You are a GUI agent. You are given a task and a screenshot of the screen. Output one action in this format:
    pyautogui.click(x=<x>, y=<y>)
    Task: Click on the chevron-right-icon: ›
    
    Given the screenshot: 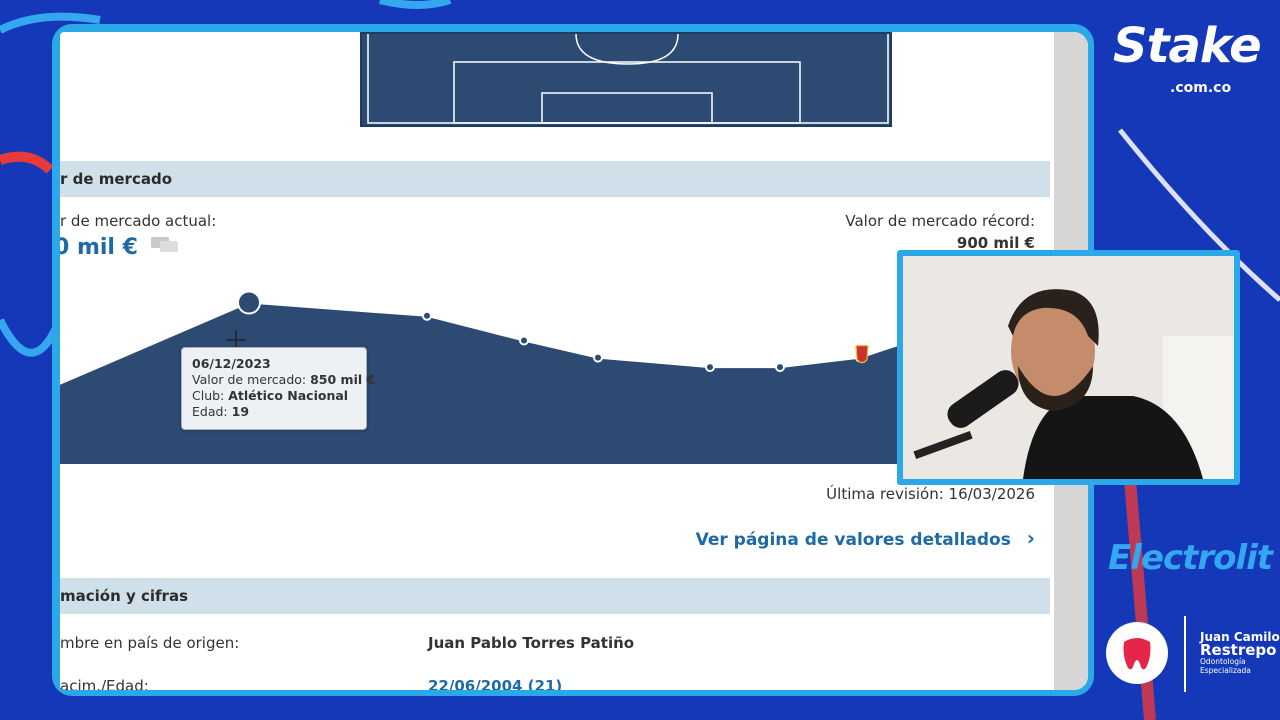 What is the action you would take?
    pyautogui.click(x=1030, y=538)
    